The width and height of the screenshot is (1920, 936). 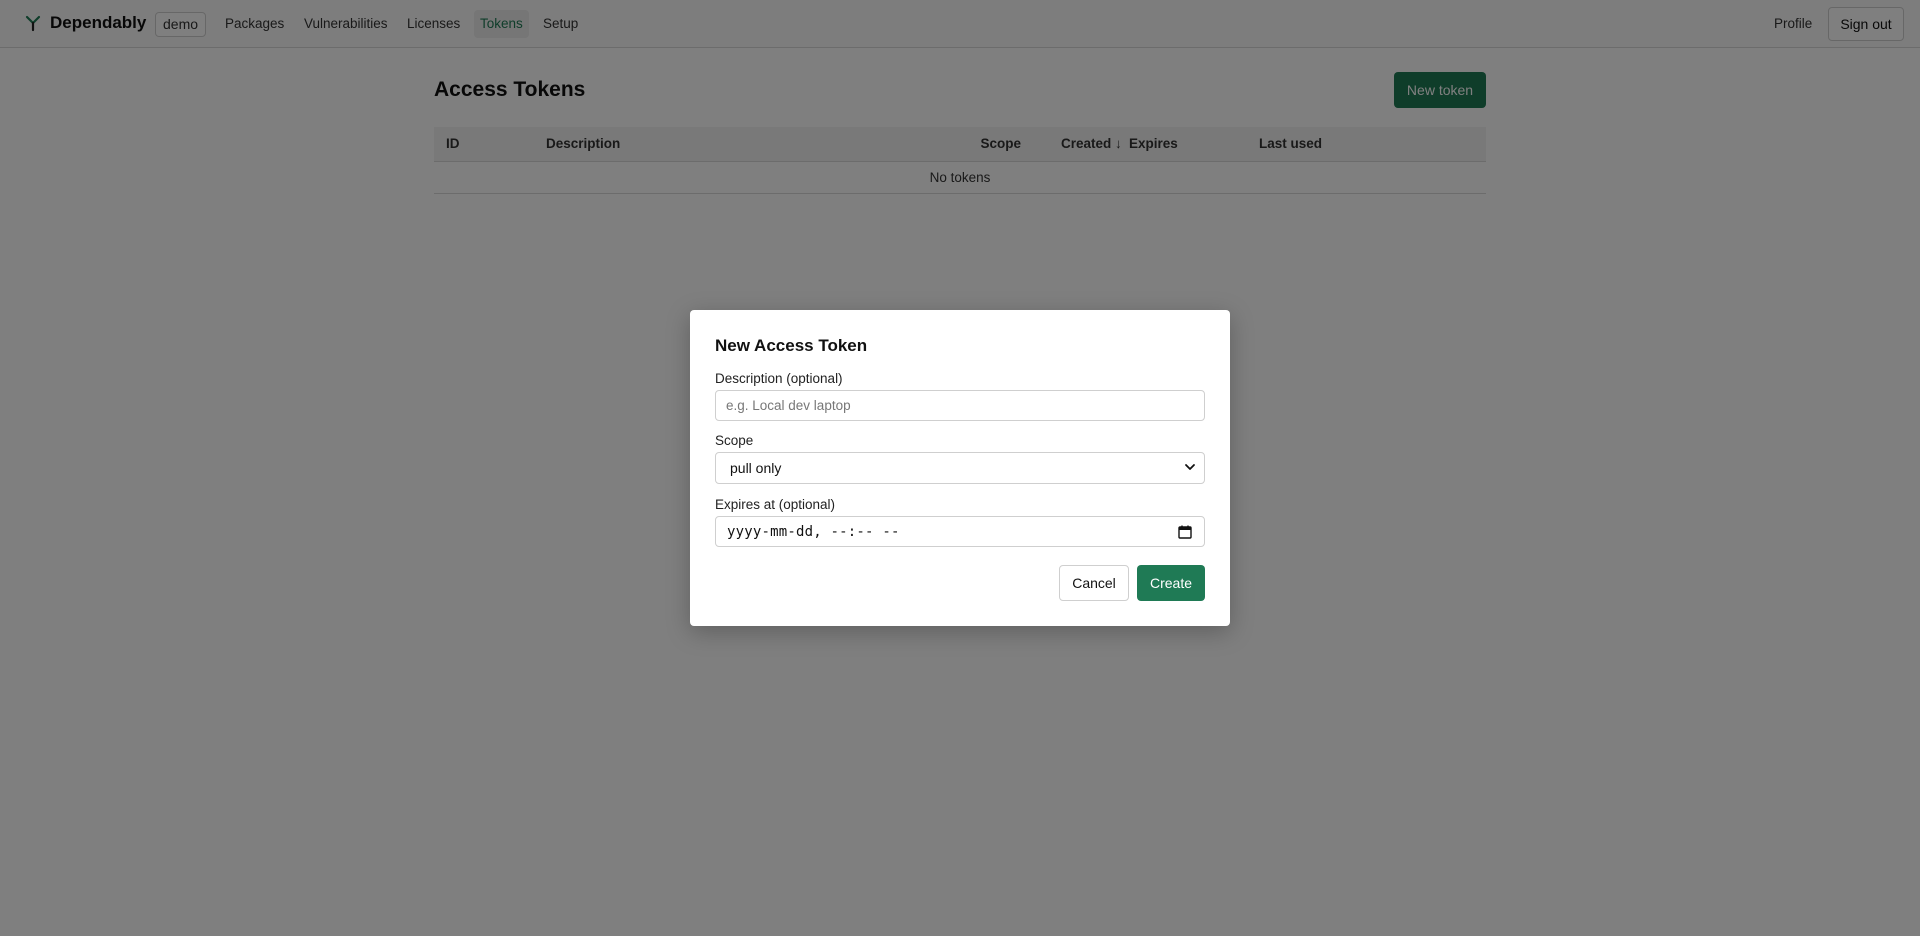 I want to click on scope-select: pull only, so click(x=960, y=468).